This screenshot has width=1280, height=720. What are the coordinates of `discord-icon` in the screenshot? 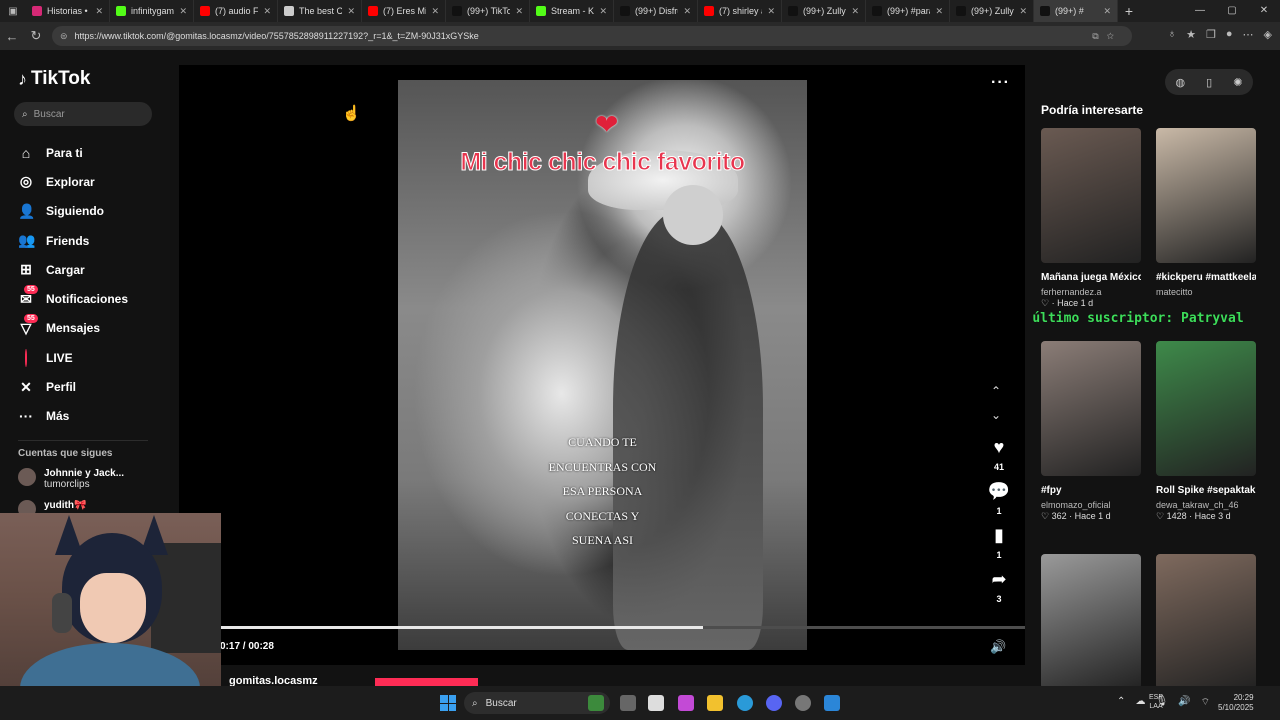 It's located at (774, 703).